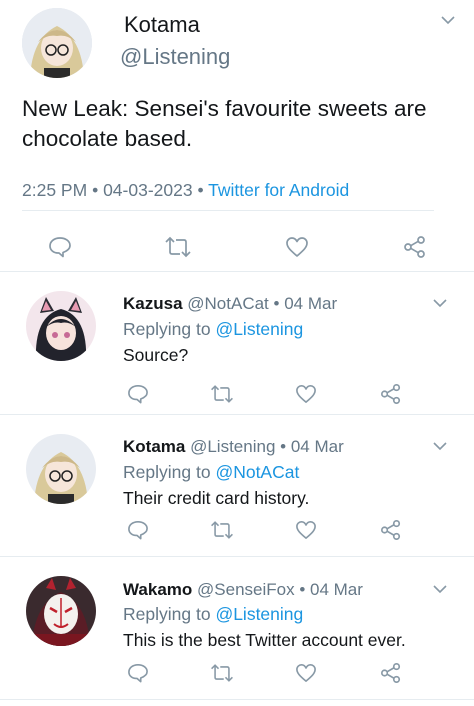  I want to click on reply-header: Kotama @Listening • 04 Mar, so click(233, 447).